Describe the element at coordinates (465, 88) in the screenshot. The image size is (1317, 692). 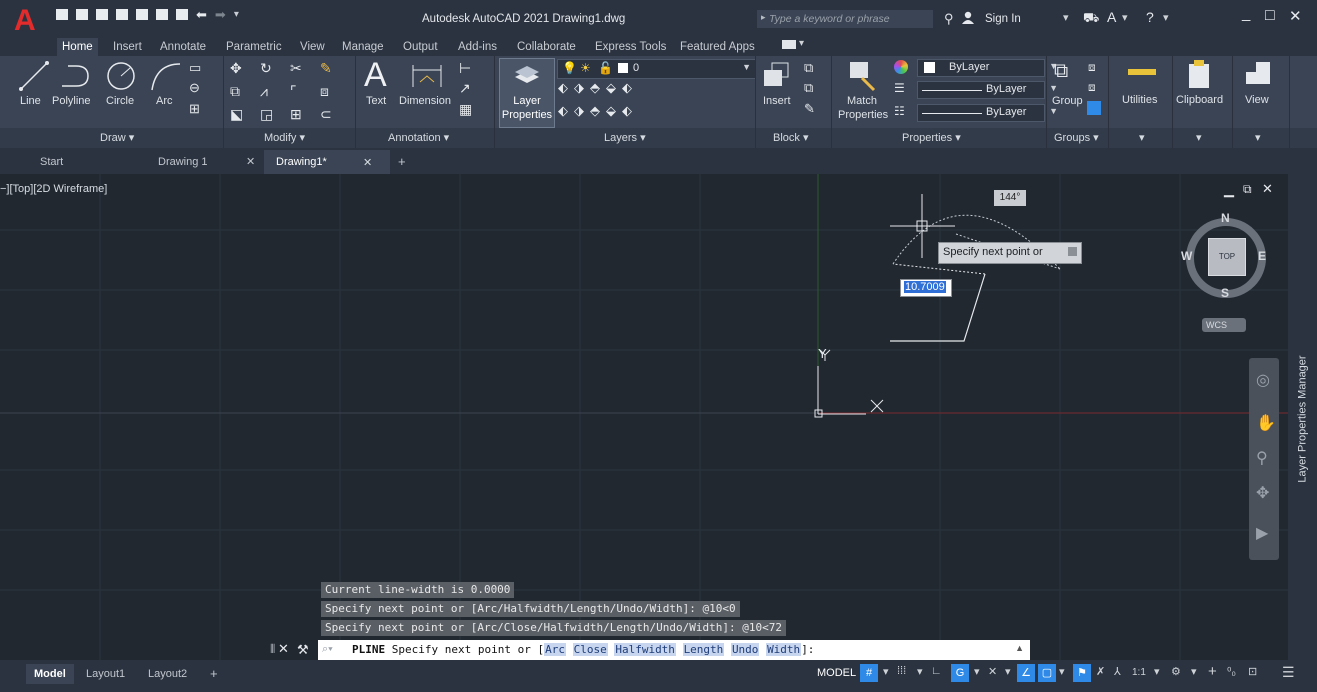
I see `leader-icon: ↗` at that location.